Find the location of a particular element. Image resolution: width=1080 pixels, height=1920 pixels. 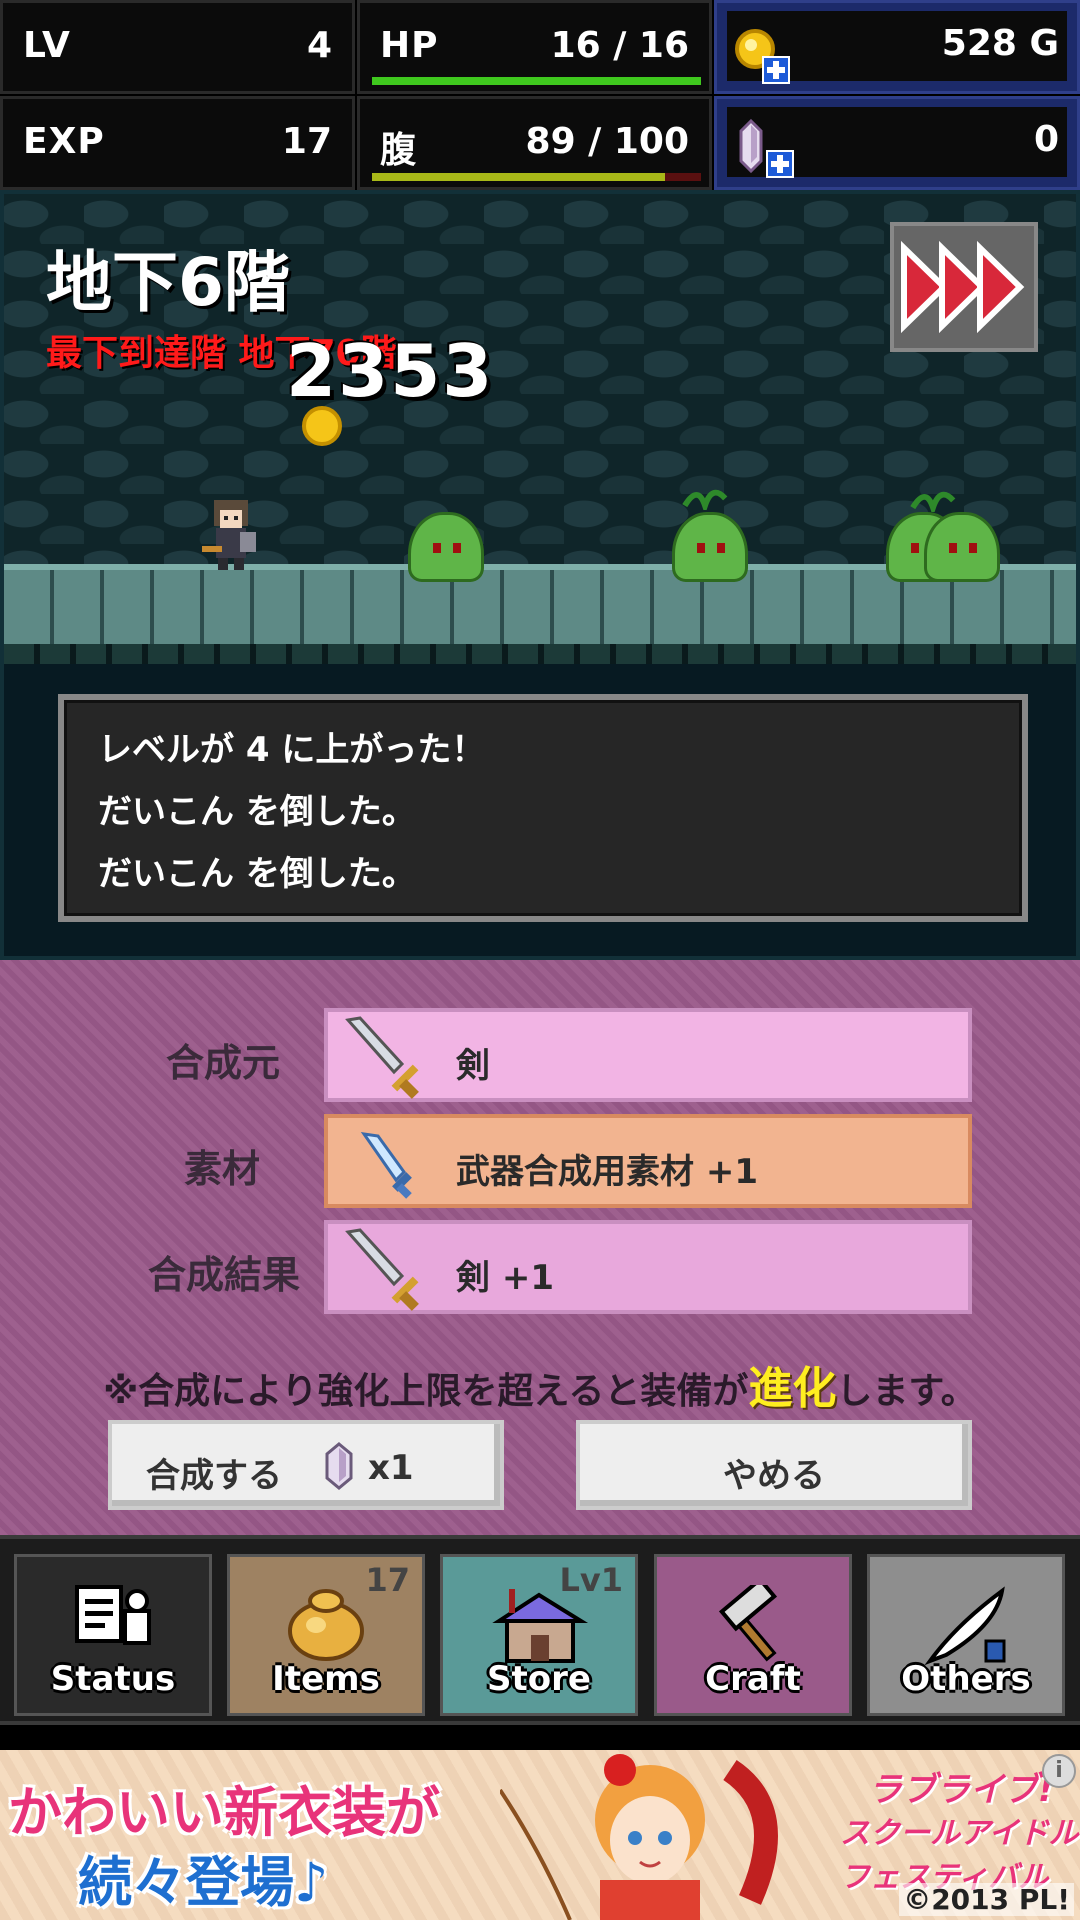

hp-bar-fill is located at coordinates (536, 81).